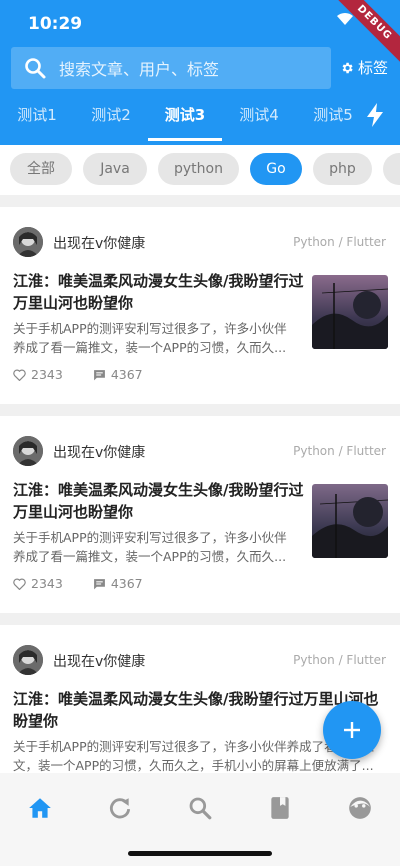  What do you see at coordinates (360, 808) in the screenshot?
I see `face-icon` at bounding box center [360, 808].